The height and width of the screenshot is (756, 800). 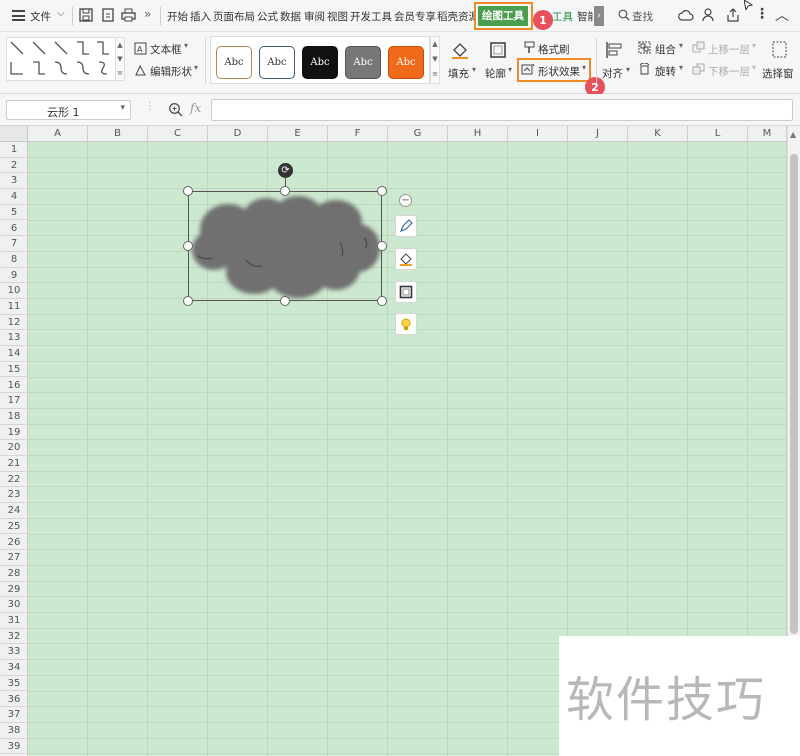 What do you see at coordinates (538, 134) in the screenshot?
I see `column-header-i: I` at bounding box center [538, 134].